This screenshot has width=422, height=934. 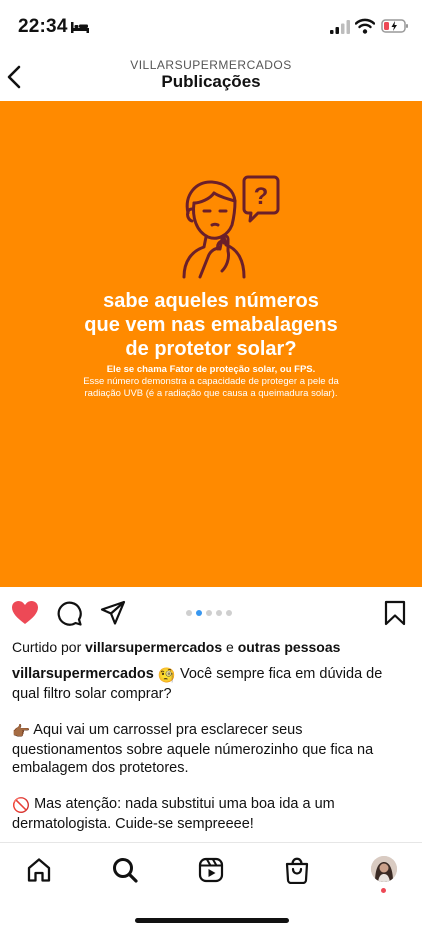 I want to click on headline-line: de protetor solar?, so click(x=211, y=349).